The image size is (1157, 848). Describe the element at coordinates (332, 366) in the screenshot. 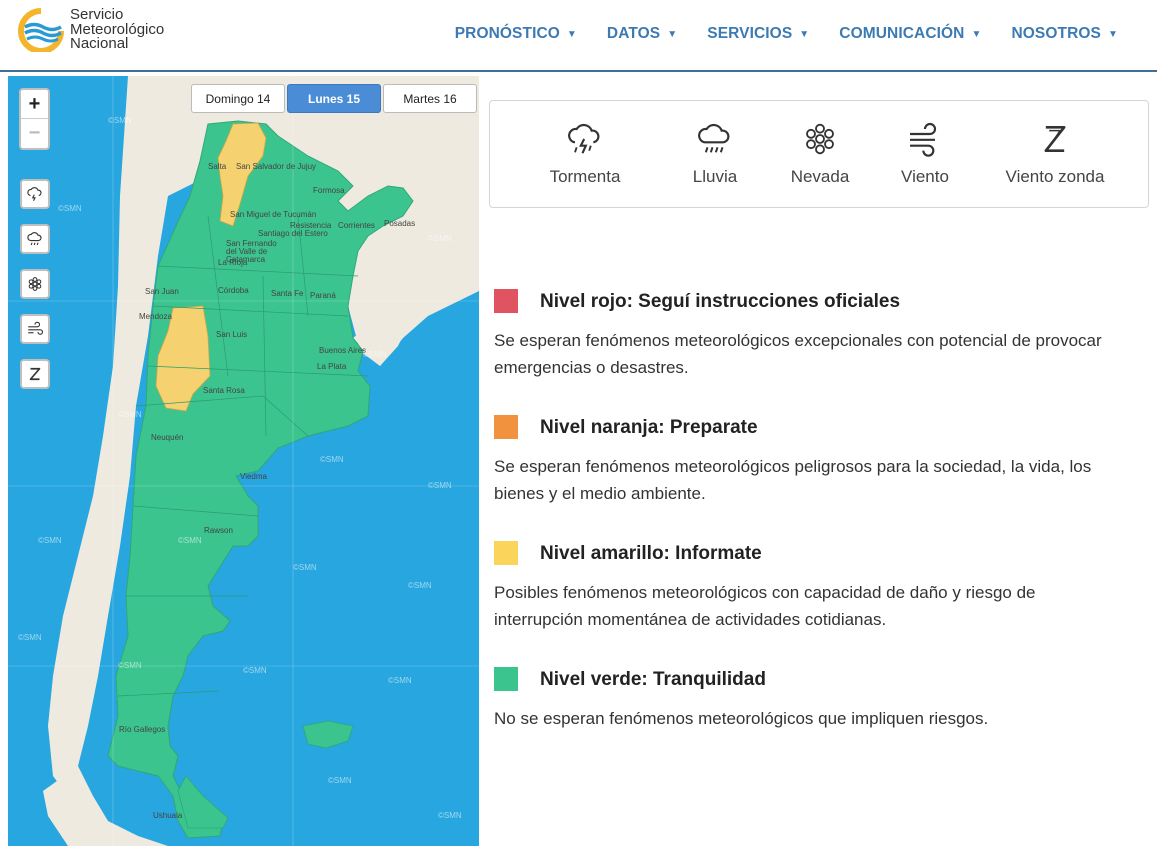

I see `city-label: La Plata` at that location.